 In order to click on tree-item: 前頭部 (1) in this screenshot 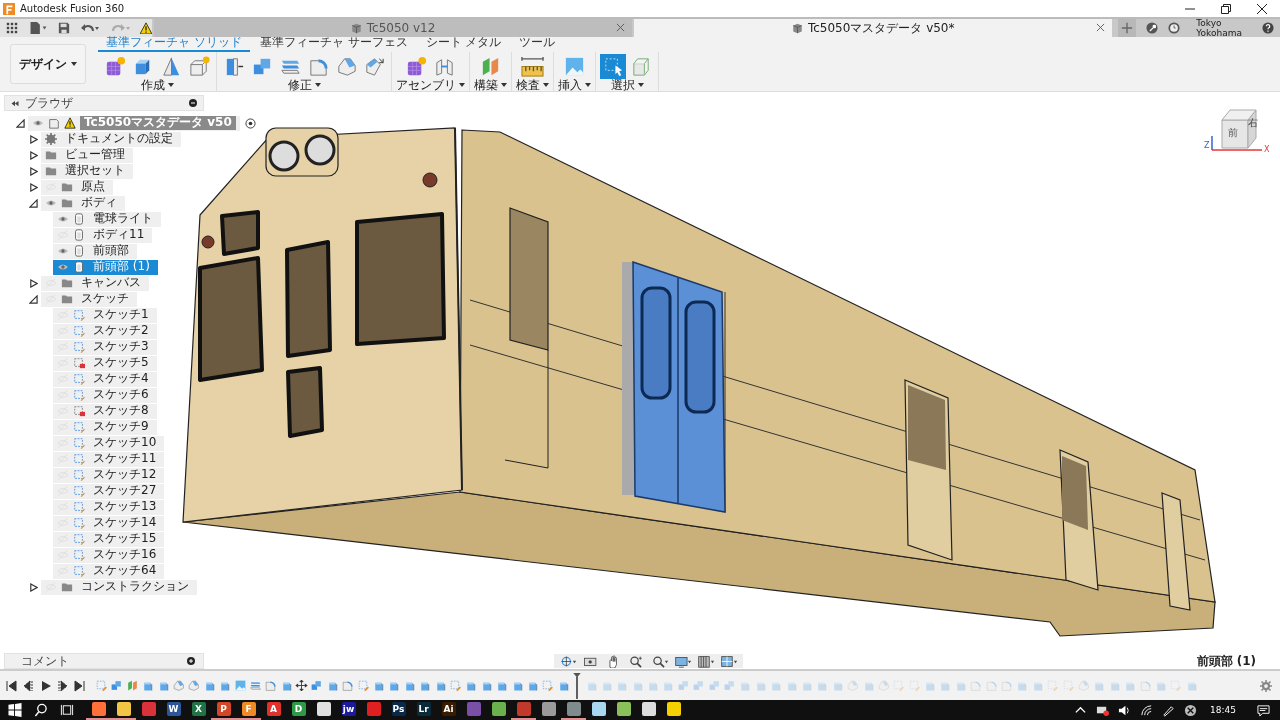, I will do `click(105, 267)`.